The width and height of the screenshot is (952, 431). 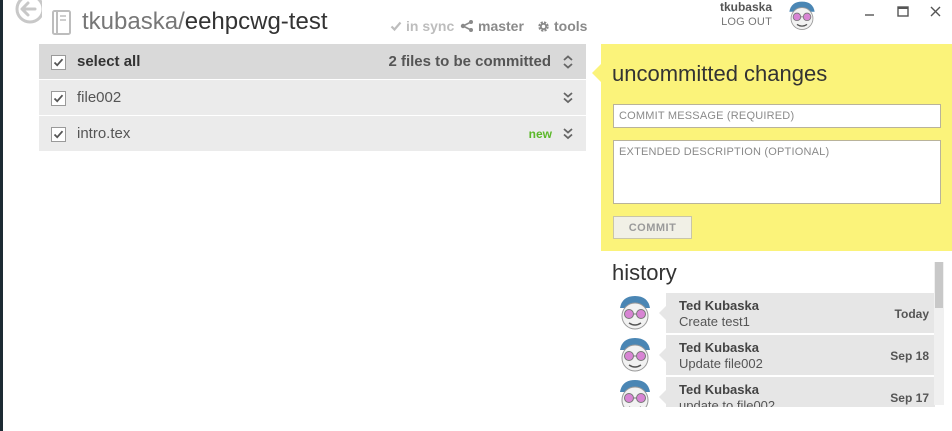 I want to click on history-card: Ted Kubaska Update file002 Sep 18, so click(x=797, y=355).